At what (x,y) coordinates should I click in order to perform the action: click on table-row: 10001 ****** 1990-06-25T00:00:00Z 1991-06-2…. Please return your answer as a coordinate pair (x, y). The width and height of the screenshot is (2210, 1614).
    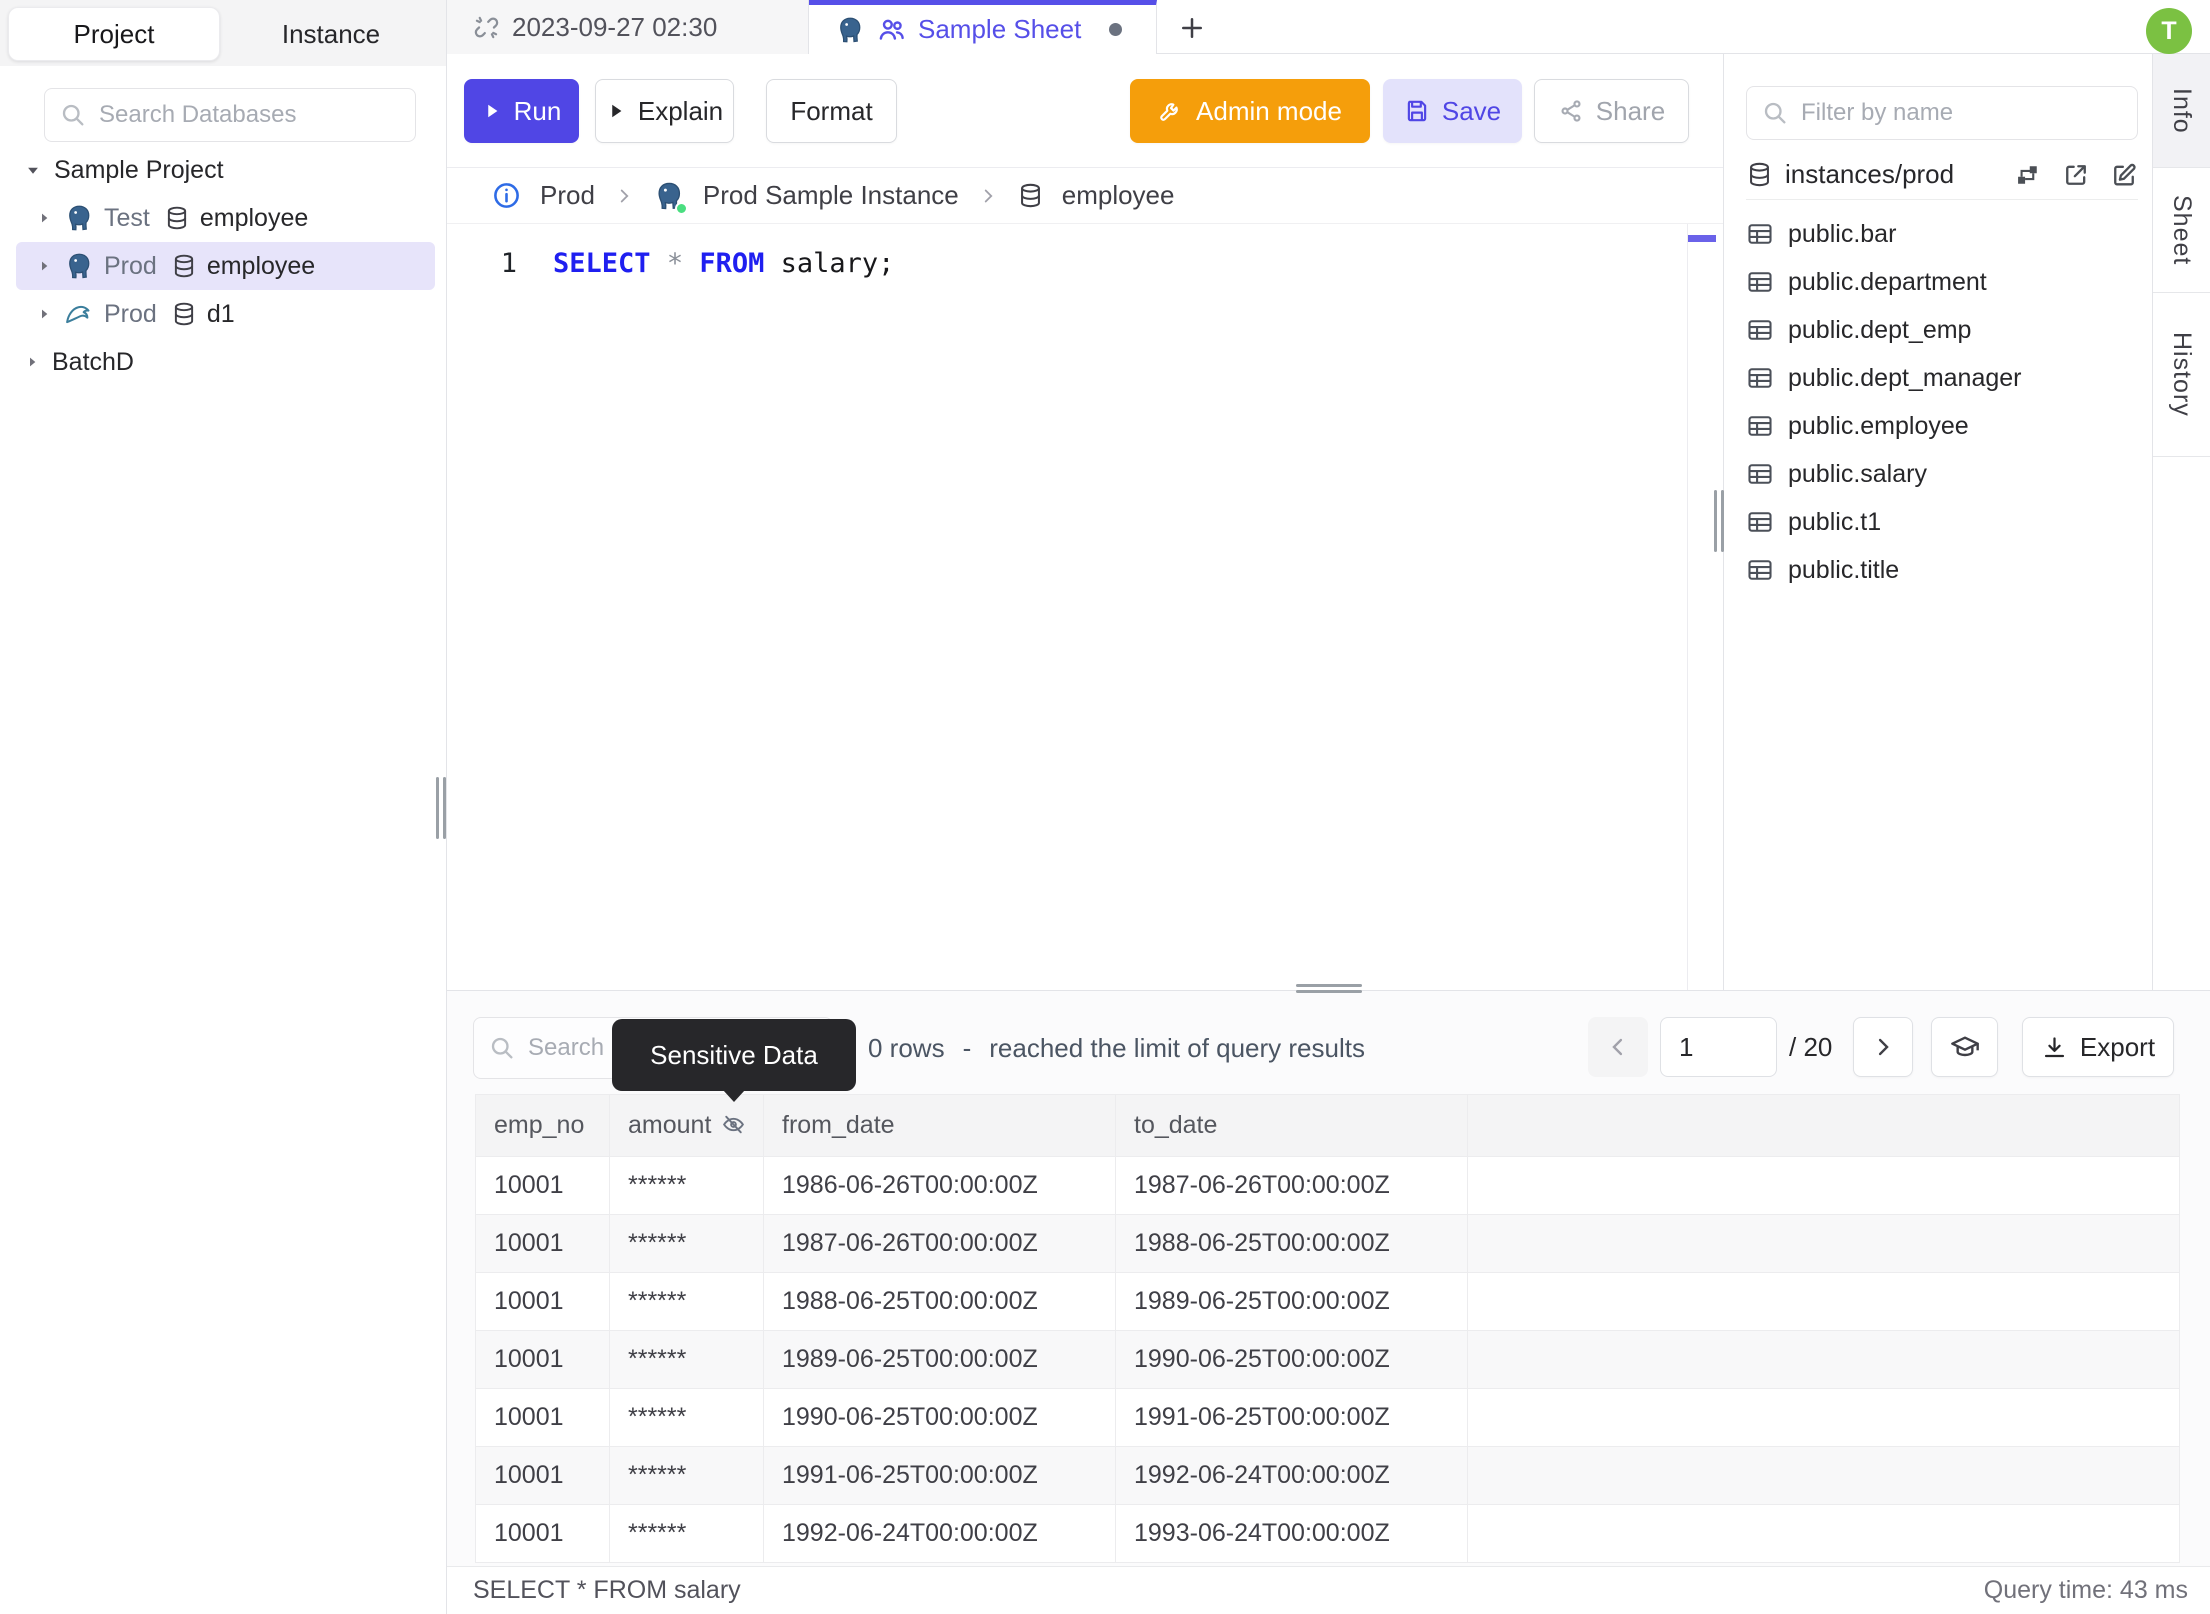
    Looking at the image, I should click on (1327, 1417).